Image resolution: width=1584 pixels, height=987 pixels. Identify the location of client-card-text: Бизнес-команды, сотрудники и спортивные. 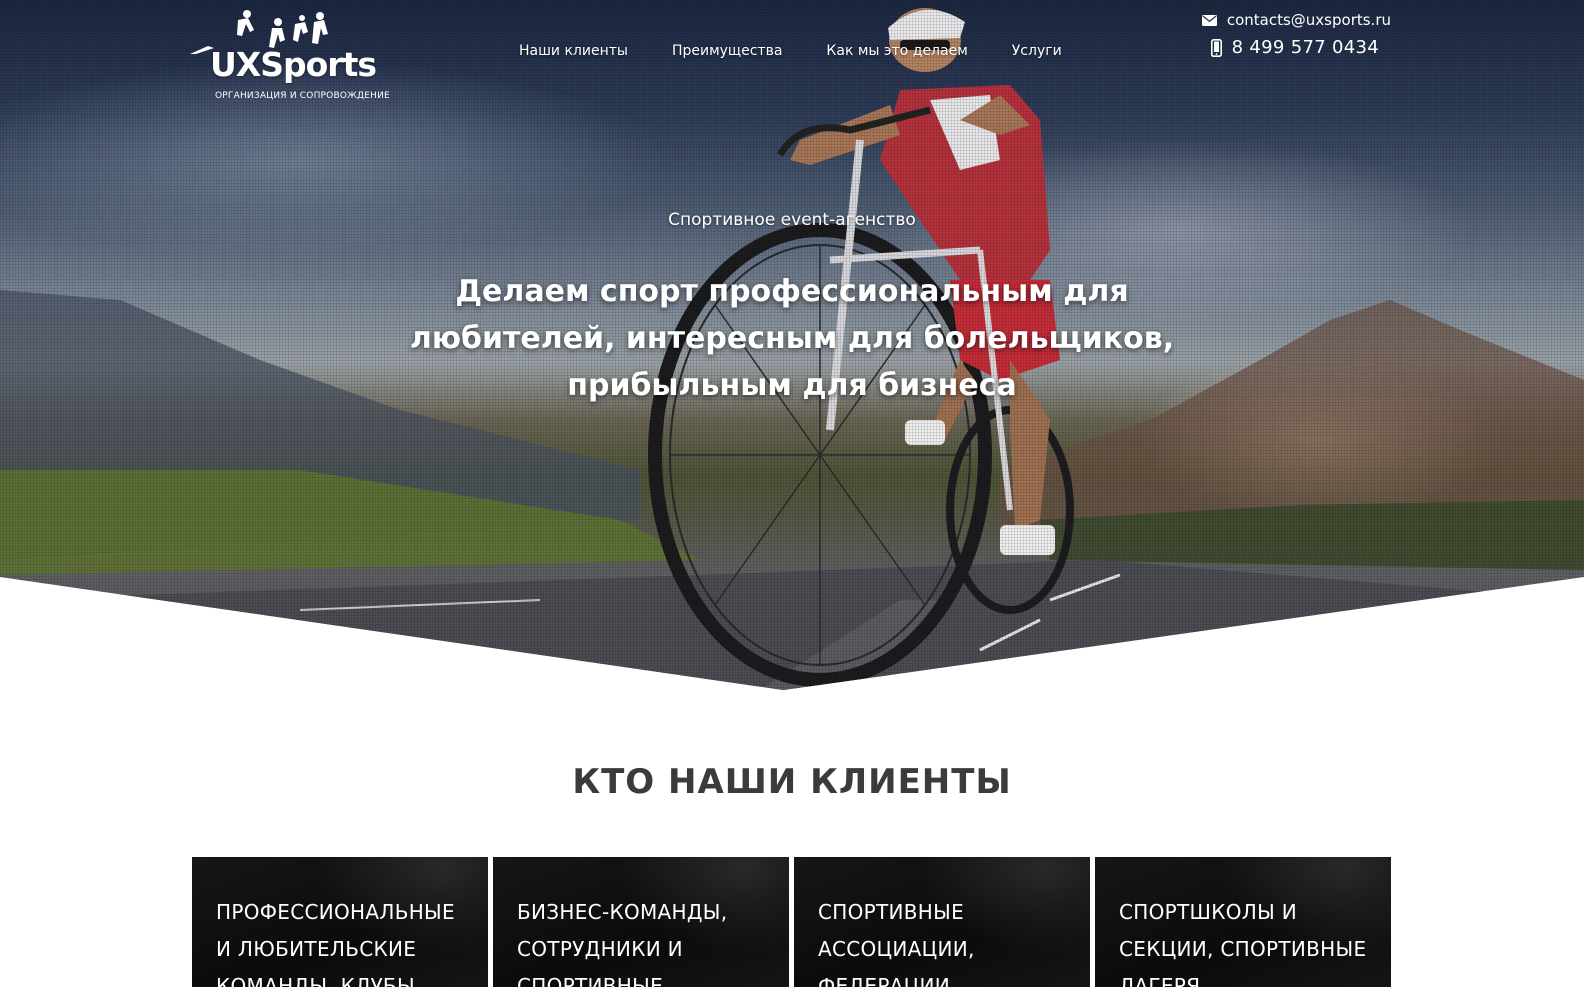
(622, 943).